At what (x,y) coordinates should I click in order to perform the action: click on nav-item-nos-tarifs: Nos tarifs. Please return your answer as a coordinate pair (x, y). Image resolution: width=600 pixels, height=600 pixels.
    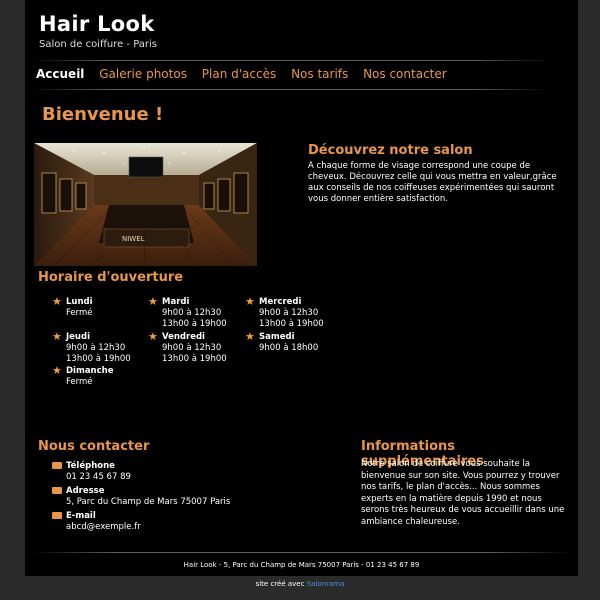
    Looking at the image, I should click on (319, 74).